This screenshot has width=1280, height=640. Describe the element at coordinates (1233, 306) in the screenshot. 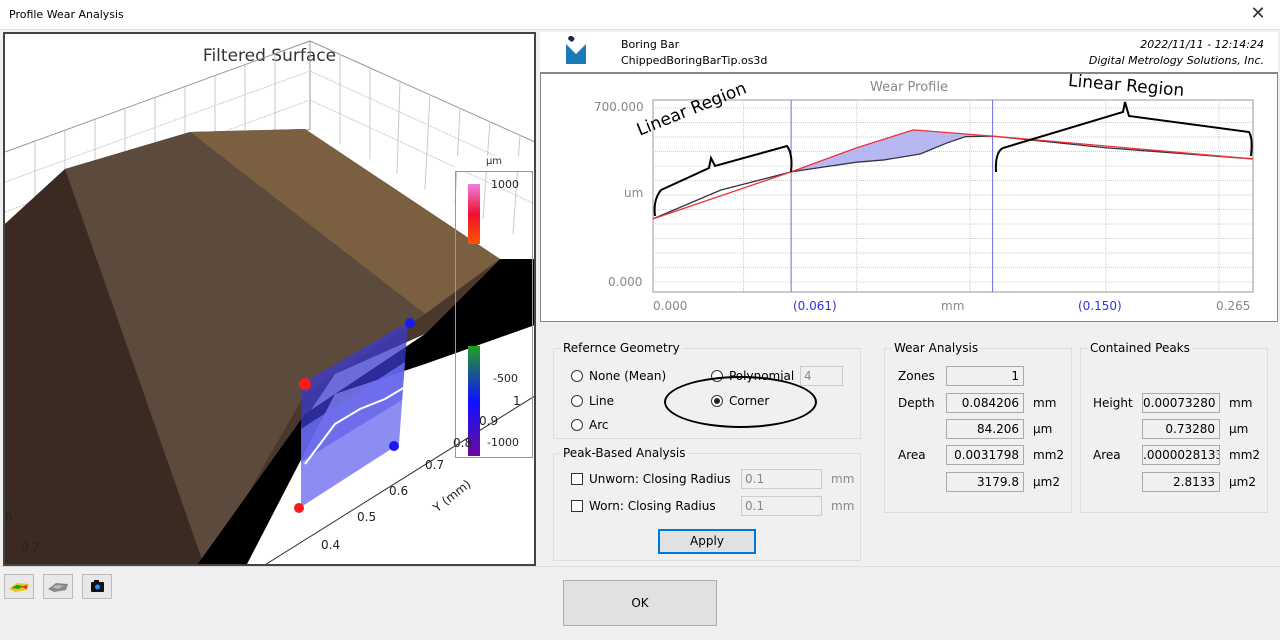

I see `x-tick-label: 0.265` at that location.